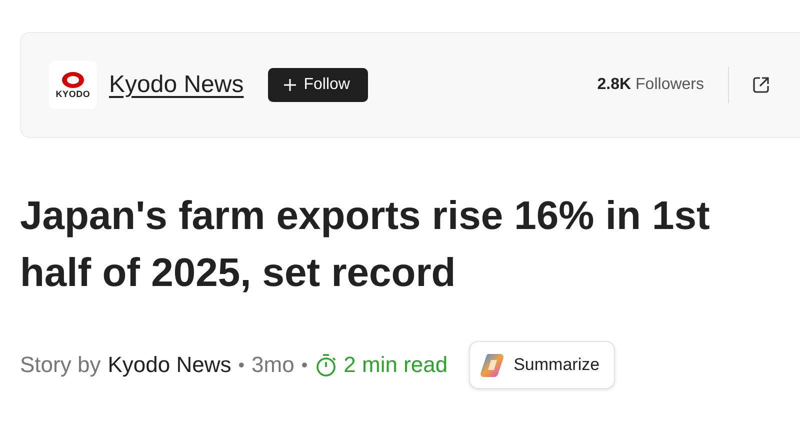 The image size is (800, 421). Describe the element at coordinates (761, 85) in the screenshot. I see `external-link-icon` at that location.